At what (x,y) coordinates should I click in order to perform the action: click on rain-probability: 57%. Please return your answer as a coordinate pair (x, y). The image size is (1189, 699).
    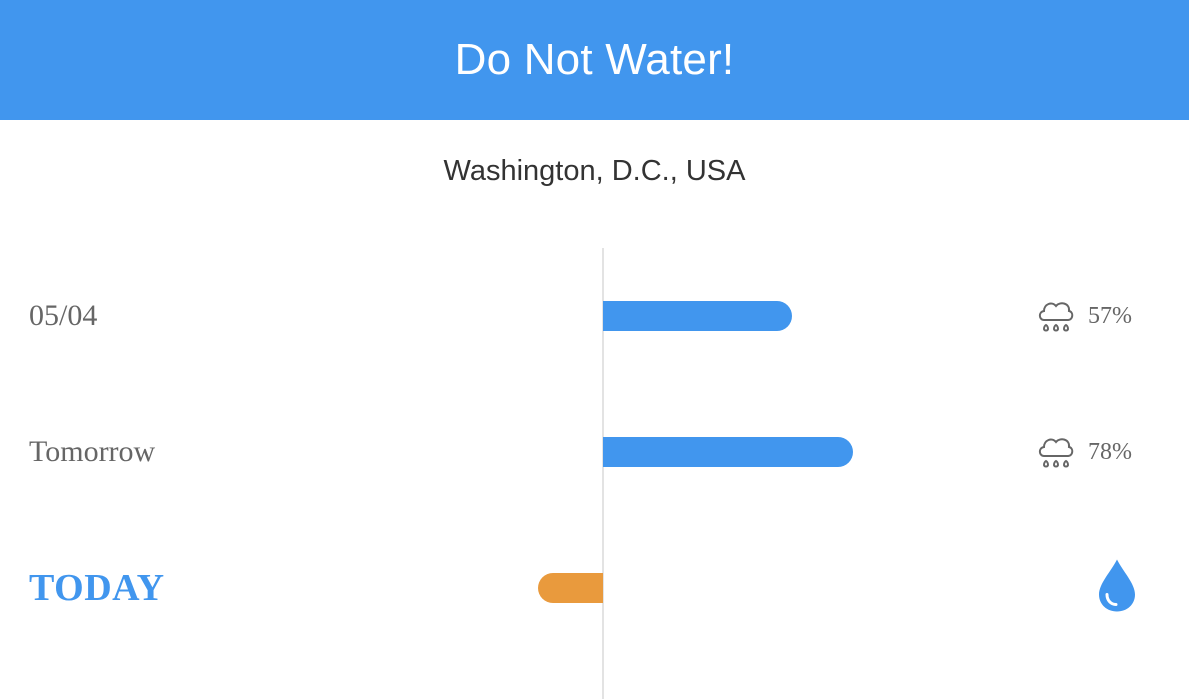
    Looking at the image, I should click on (1110, 315).